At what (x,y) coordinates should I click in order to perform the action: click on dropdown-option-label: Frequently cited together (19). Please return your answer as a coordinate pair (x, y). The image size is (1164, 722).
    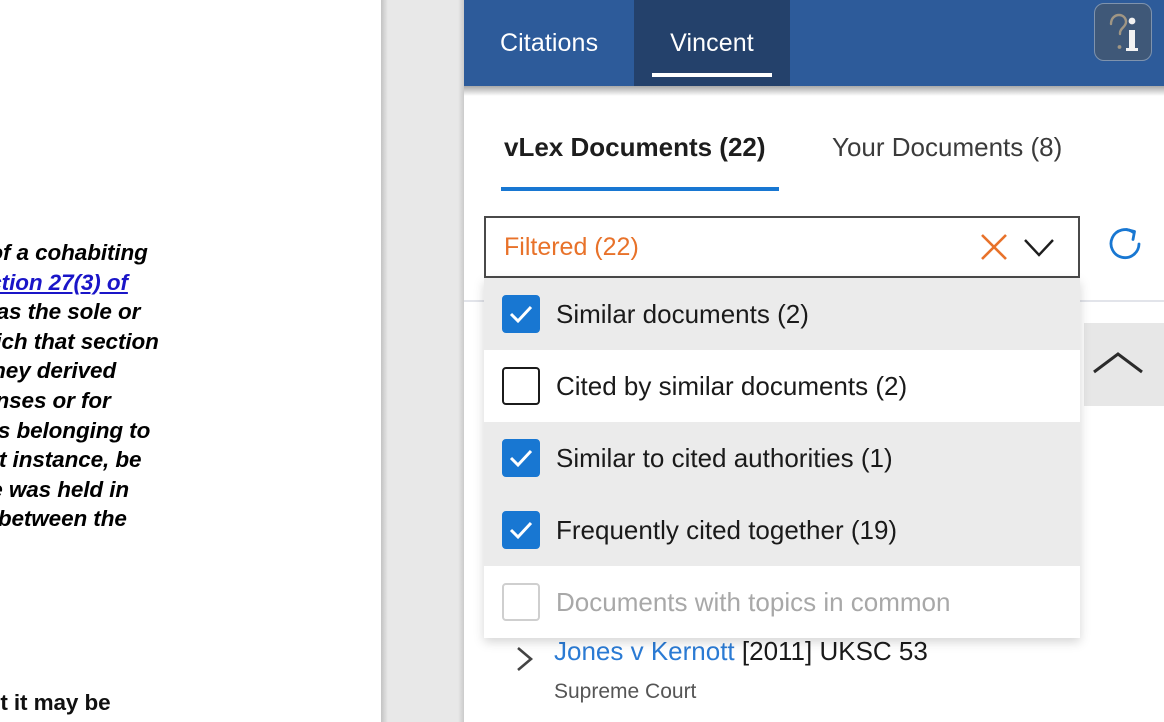
    Looking at the image, I should click on (727, 529).